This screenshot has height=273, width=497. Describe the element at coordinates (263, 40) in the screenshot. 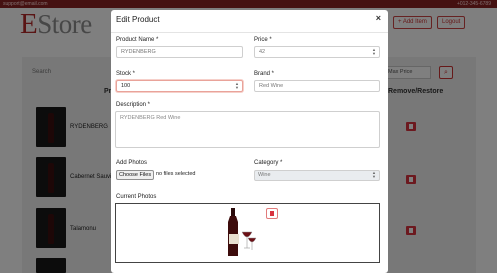

I see `price-label: Price *` at that location.